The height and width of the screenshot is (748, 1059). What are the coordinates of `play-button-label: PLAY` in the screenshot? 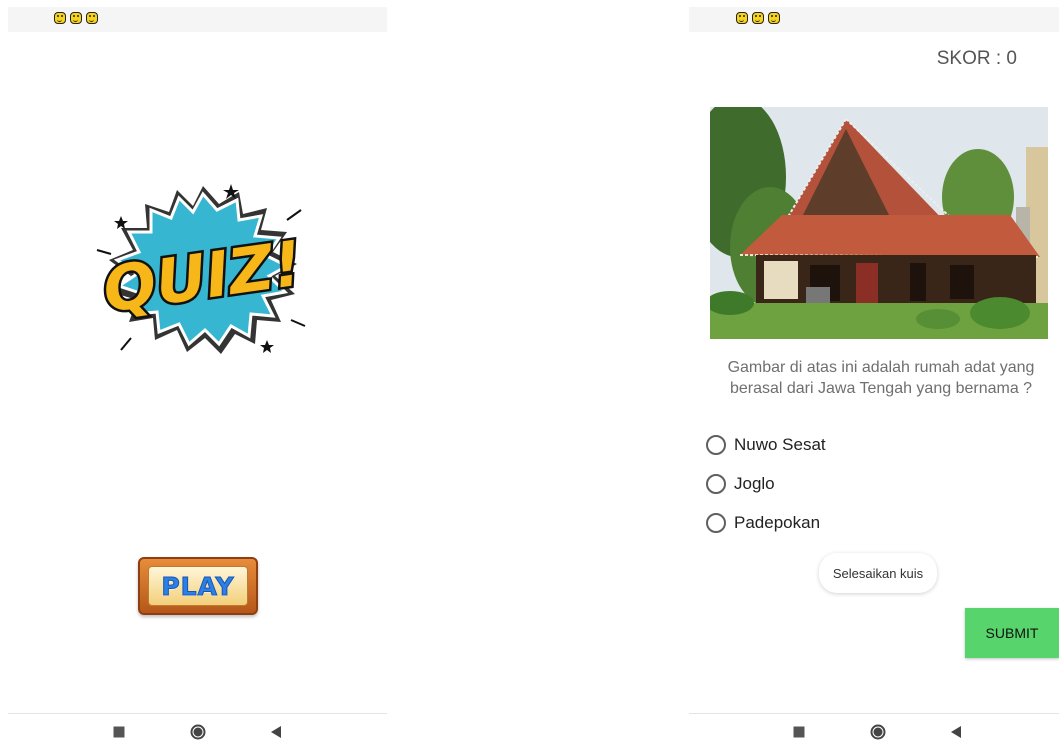 It's located at (197, 586).